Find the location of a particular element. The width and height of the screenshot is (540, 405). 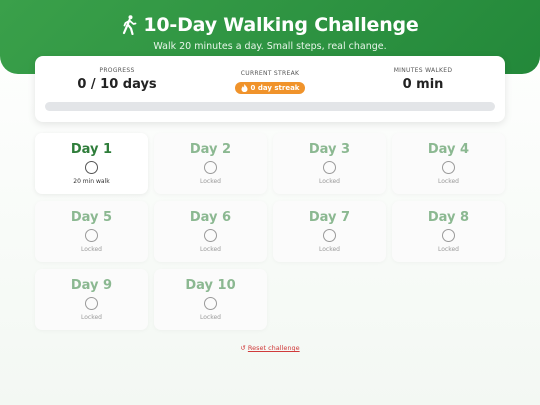

day-card-1: Day 1 20 min walk is located at coordinates (91, 163).